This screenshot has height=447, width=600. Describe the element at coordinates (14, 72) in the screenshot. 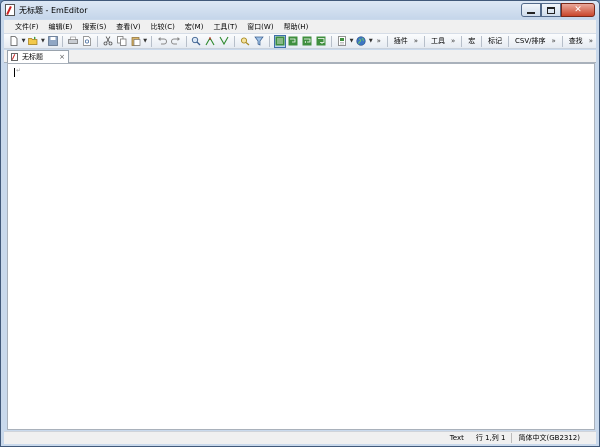

I see `text-caret` at that location.